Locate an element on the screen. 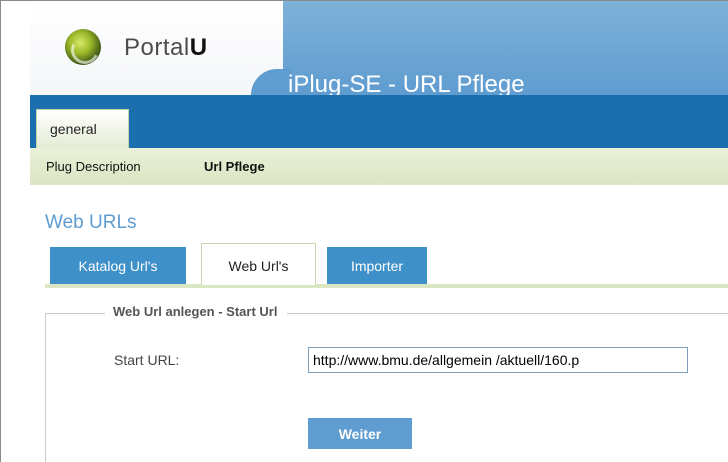 The height and width of the screenshot is (462, 728). start-url-input is located at coordinates (498, 360).